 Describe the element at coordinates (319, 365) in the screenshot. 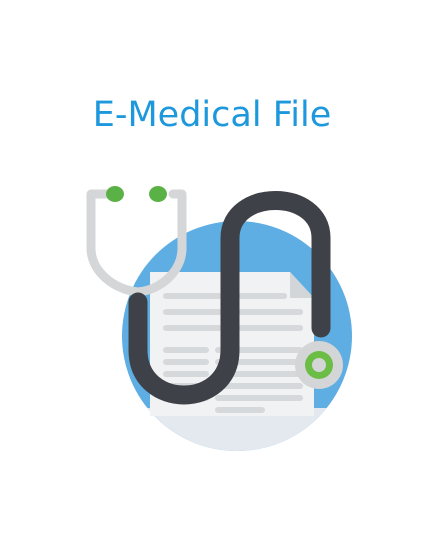

I see `chest-piece` at that location.